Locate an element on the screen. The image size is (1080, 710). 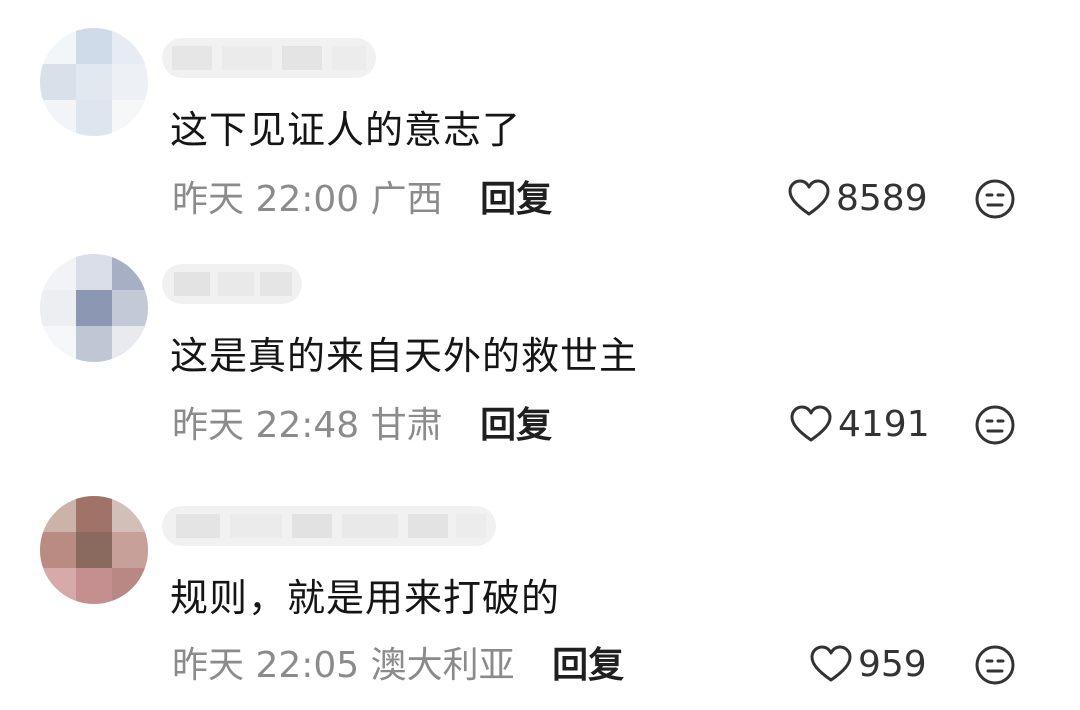
like-button: 959 is located at coordinates (867, 664).